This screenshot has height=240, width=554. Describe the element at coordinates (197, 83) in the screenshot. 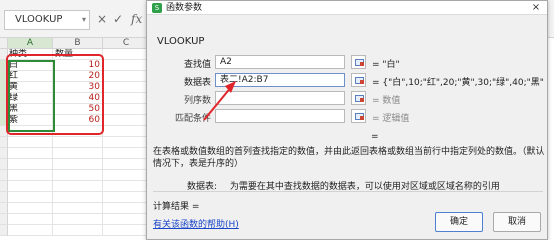

I see `arg-label-table-array: 数据表` at that location.